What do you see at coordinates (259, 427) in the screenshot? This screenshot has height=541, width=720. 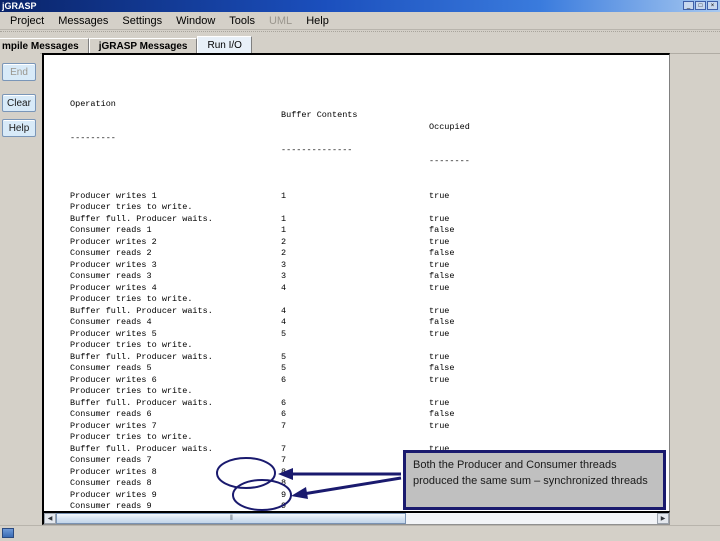 I see `console-row: Producer writes 7 7 true` at bounding box center [259, 427].